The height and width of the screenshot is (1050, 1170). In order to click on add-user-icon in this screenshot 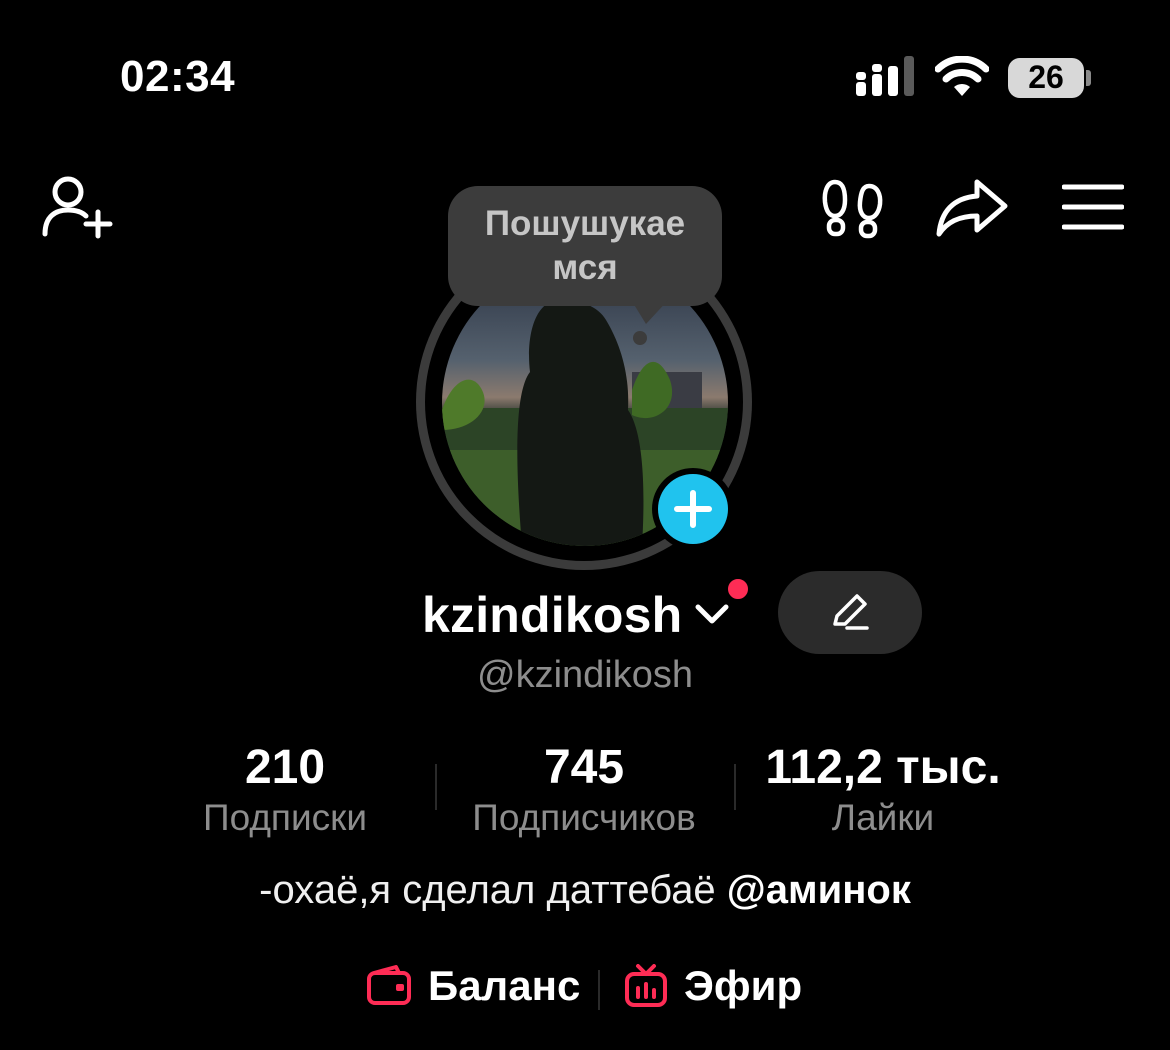, I will do `click(77, 207)`.